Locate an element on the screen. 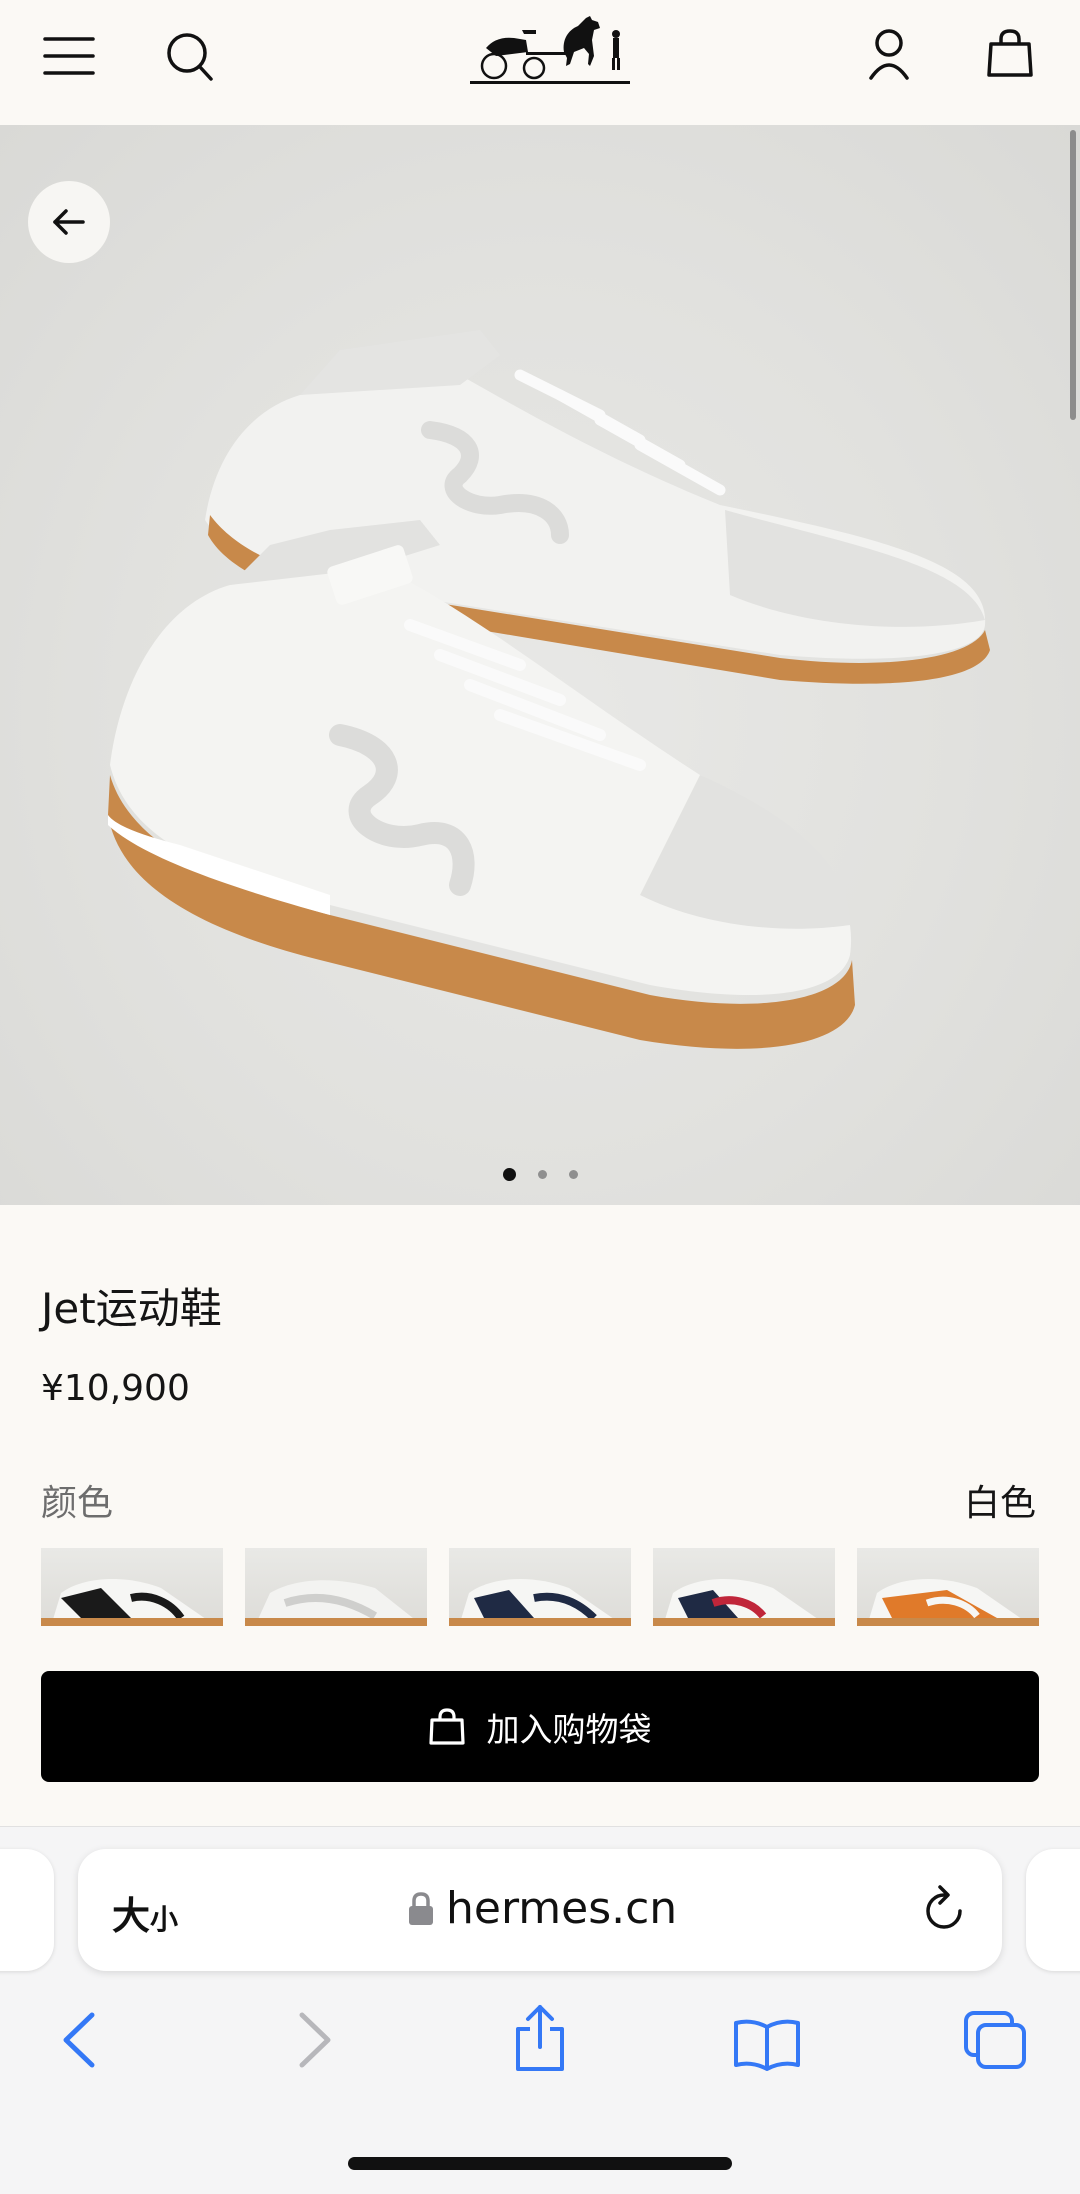  next-tab-preview is located at coordinates (1053, 1910).